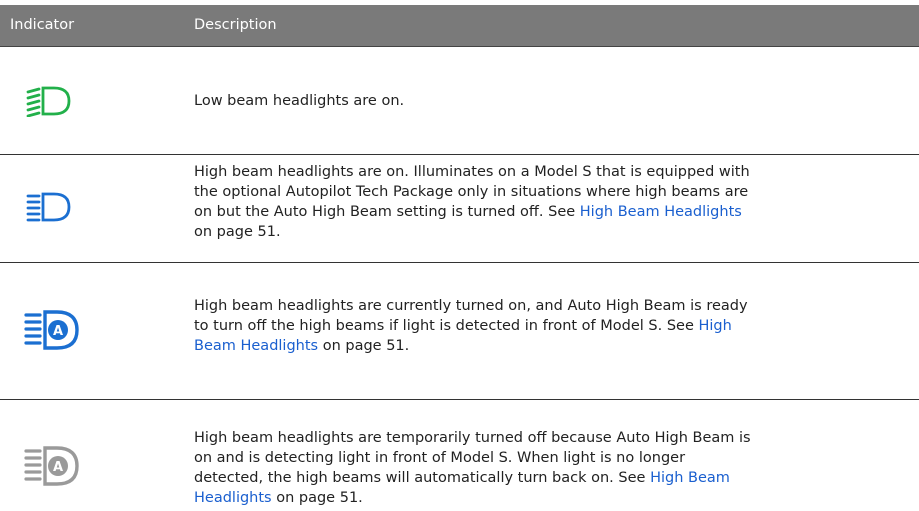 The width and height of the screenshot is (919, 511). I want to click on high-beam-headlights-link: Headlights, so click(233, 498).